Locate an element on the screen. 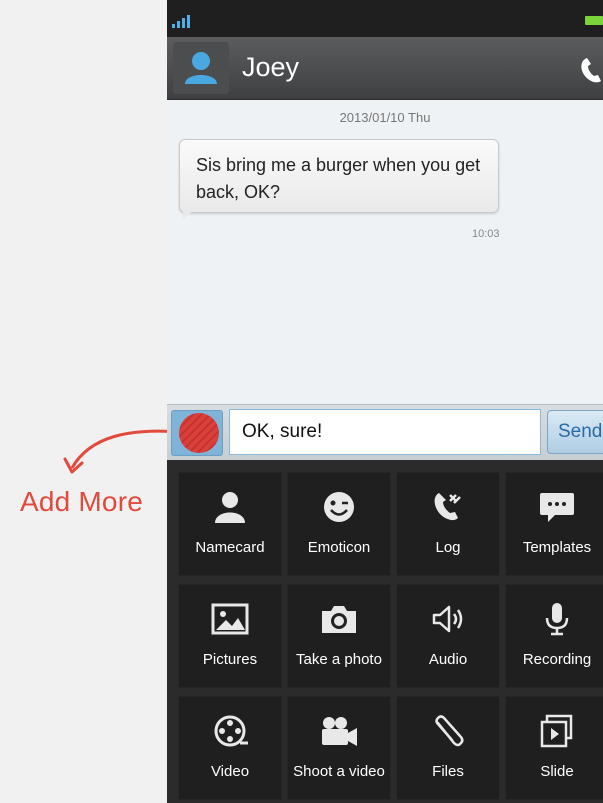 This screenshot has width=603, height=803. attach-log-button: Log is located at coordinates (448, 524).